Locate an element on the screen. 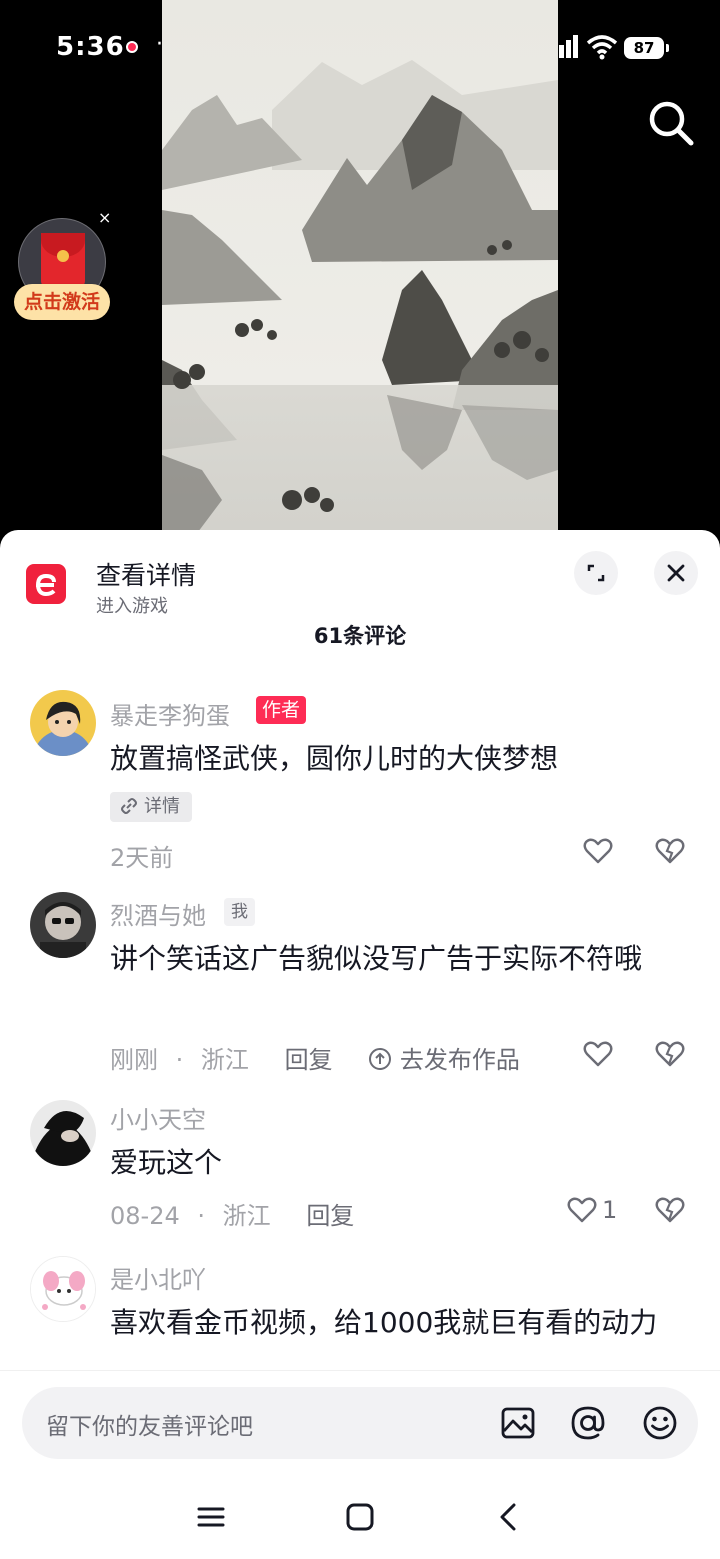  wifi-icon is located at coordinates (602, 47).